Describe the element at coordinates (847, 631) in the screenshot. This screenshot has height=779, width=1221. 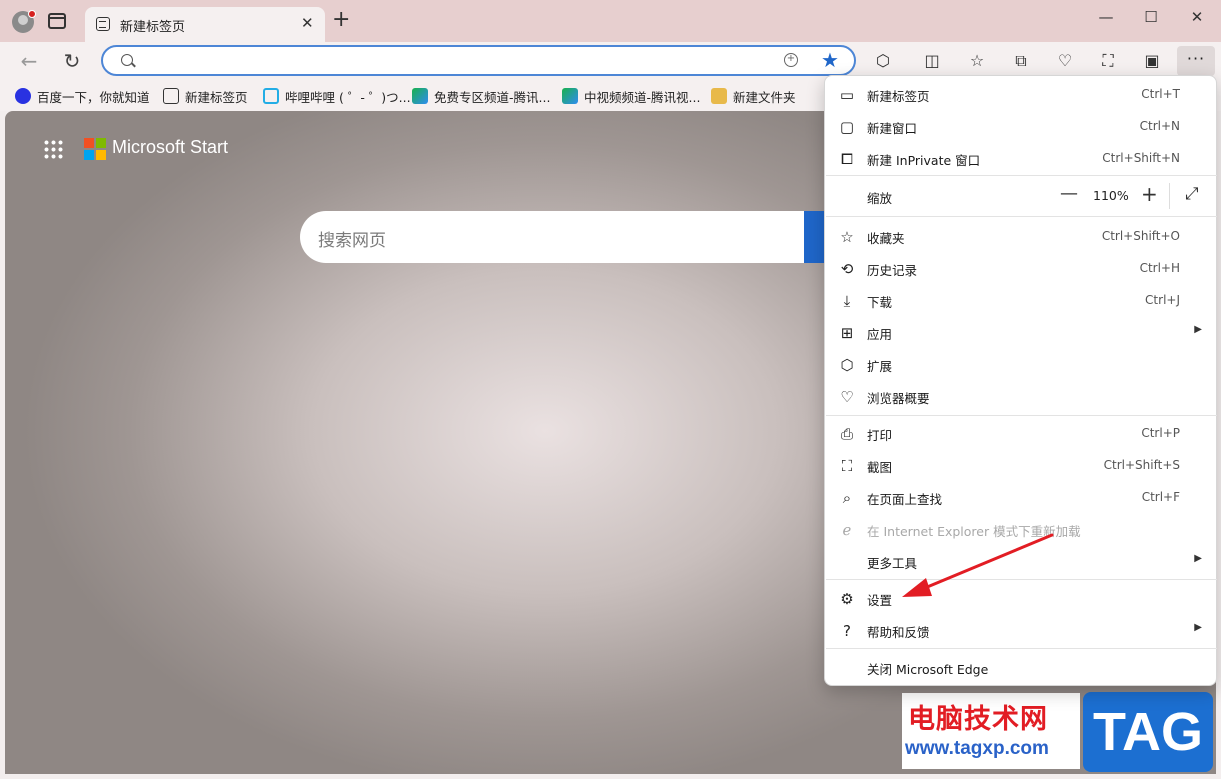
I see `help-question-icon: ?` at that location.